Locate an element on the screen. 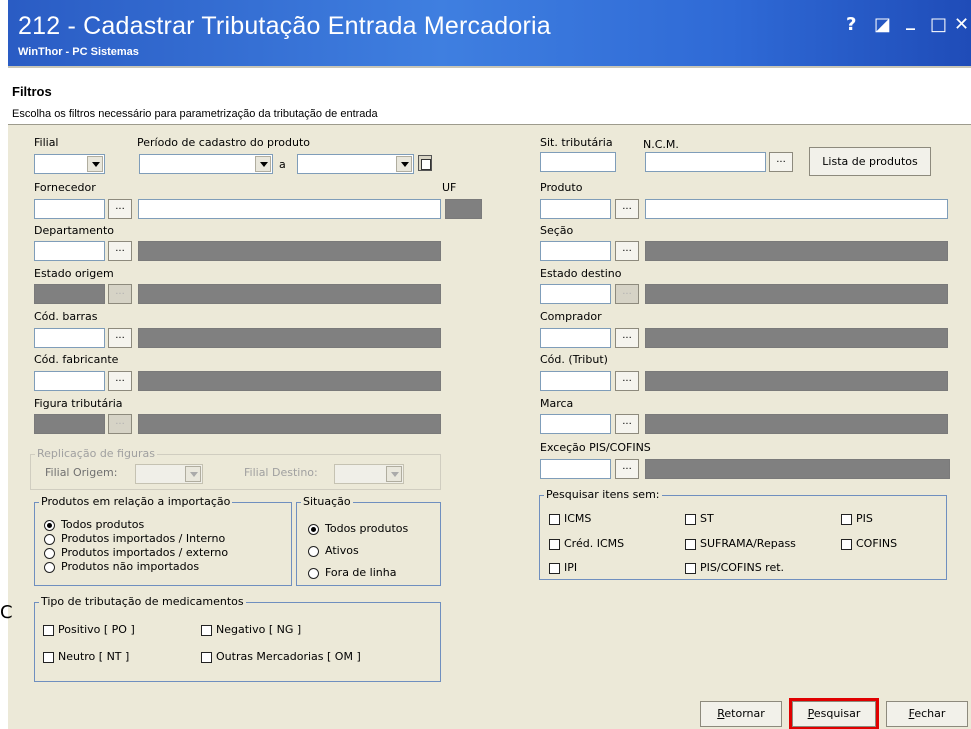 The width and height of the screenshot is (971, 729). fornecedor-code-input is located at coordinates (69, 209).